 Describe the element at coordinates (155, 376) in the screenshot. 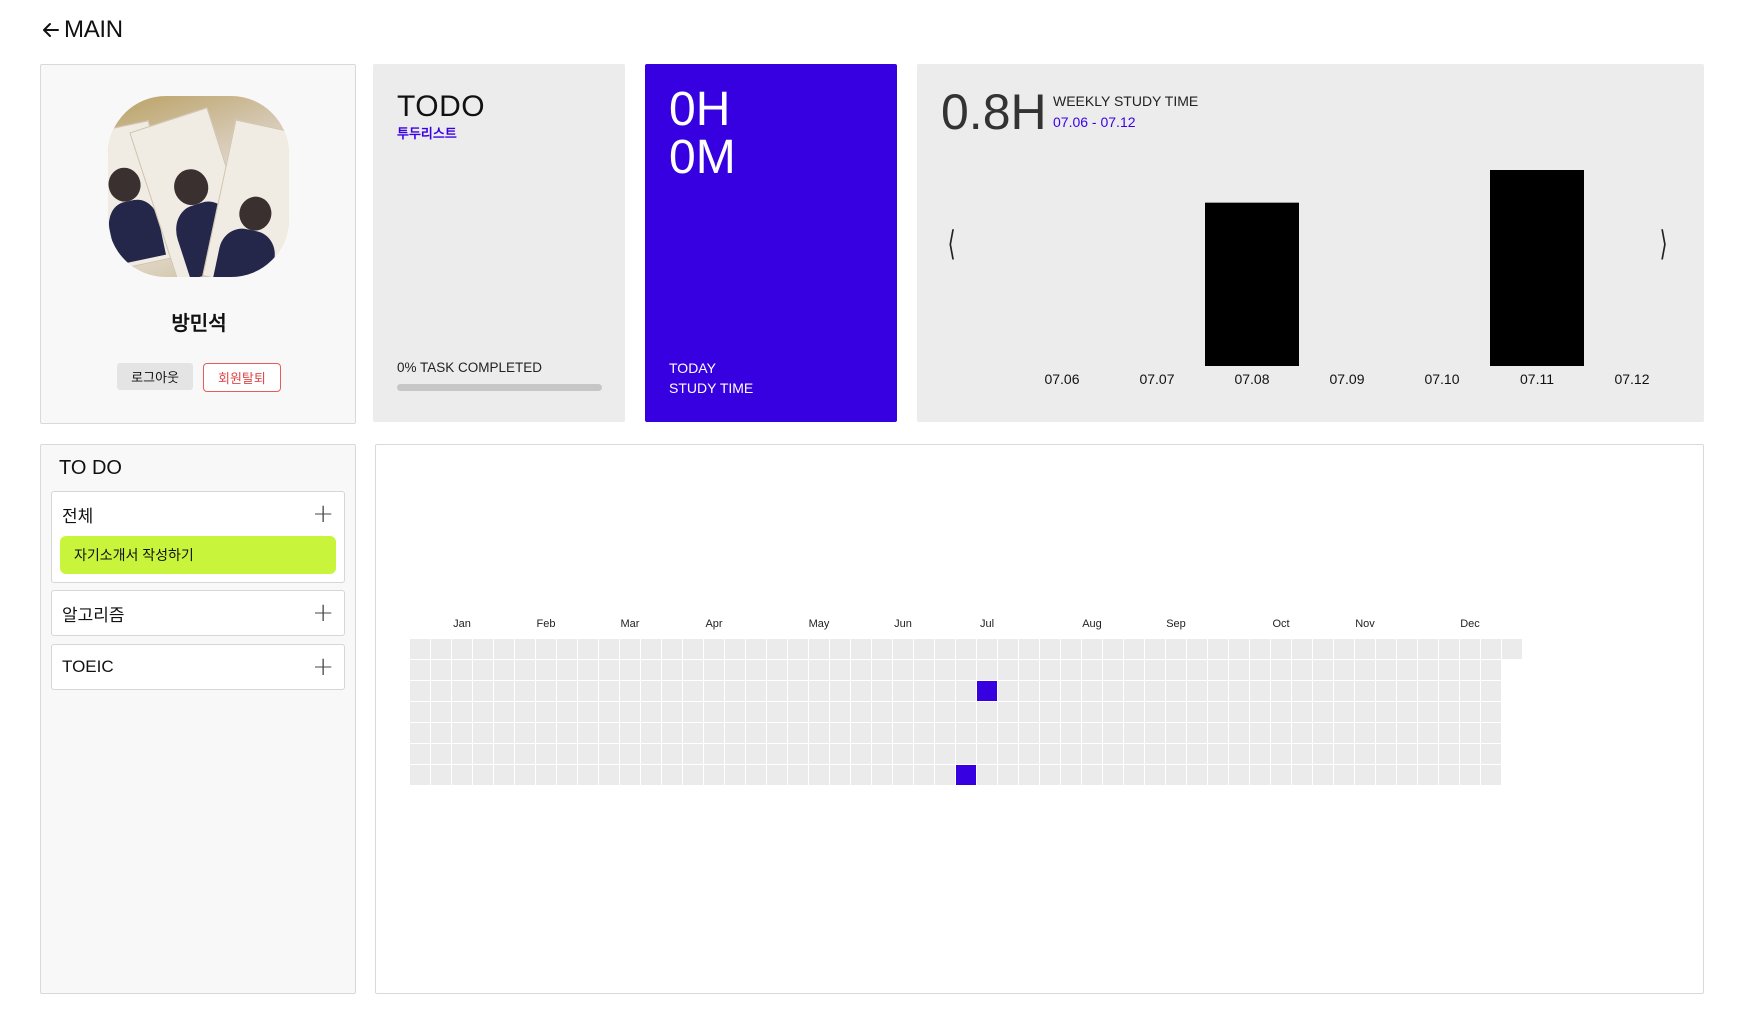

I see `logout-button: 로그아웃` at that location.